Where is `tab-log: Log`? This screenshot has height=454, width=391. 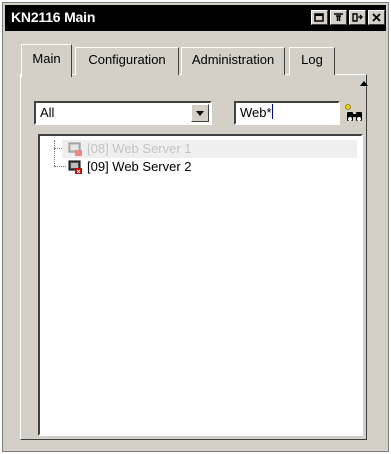
tab-log: Log is located at coordinates (312, 61).